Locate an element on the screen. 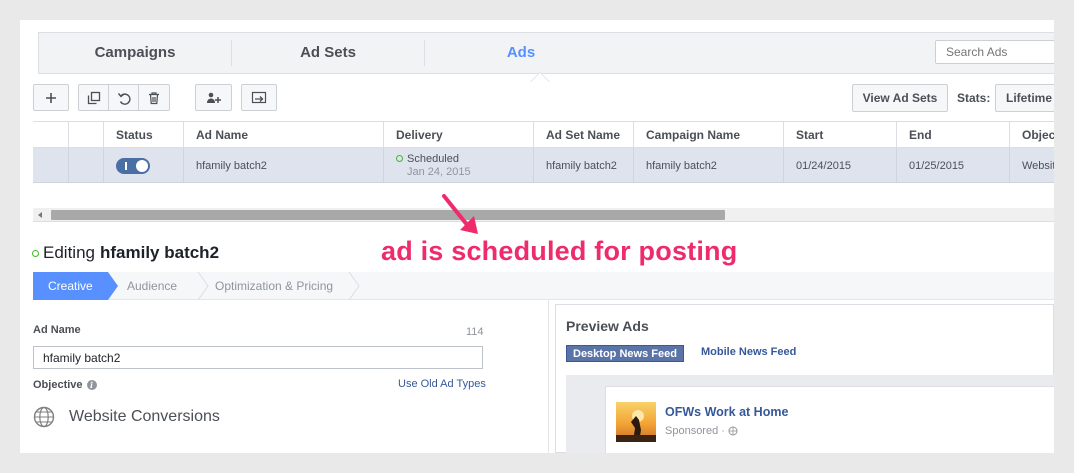 This screenshot has height=473, width=1074. delete-button is located at coordinates (154, 97).